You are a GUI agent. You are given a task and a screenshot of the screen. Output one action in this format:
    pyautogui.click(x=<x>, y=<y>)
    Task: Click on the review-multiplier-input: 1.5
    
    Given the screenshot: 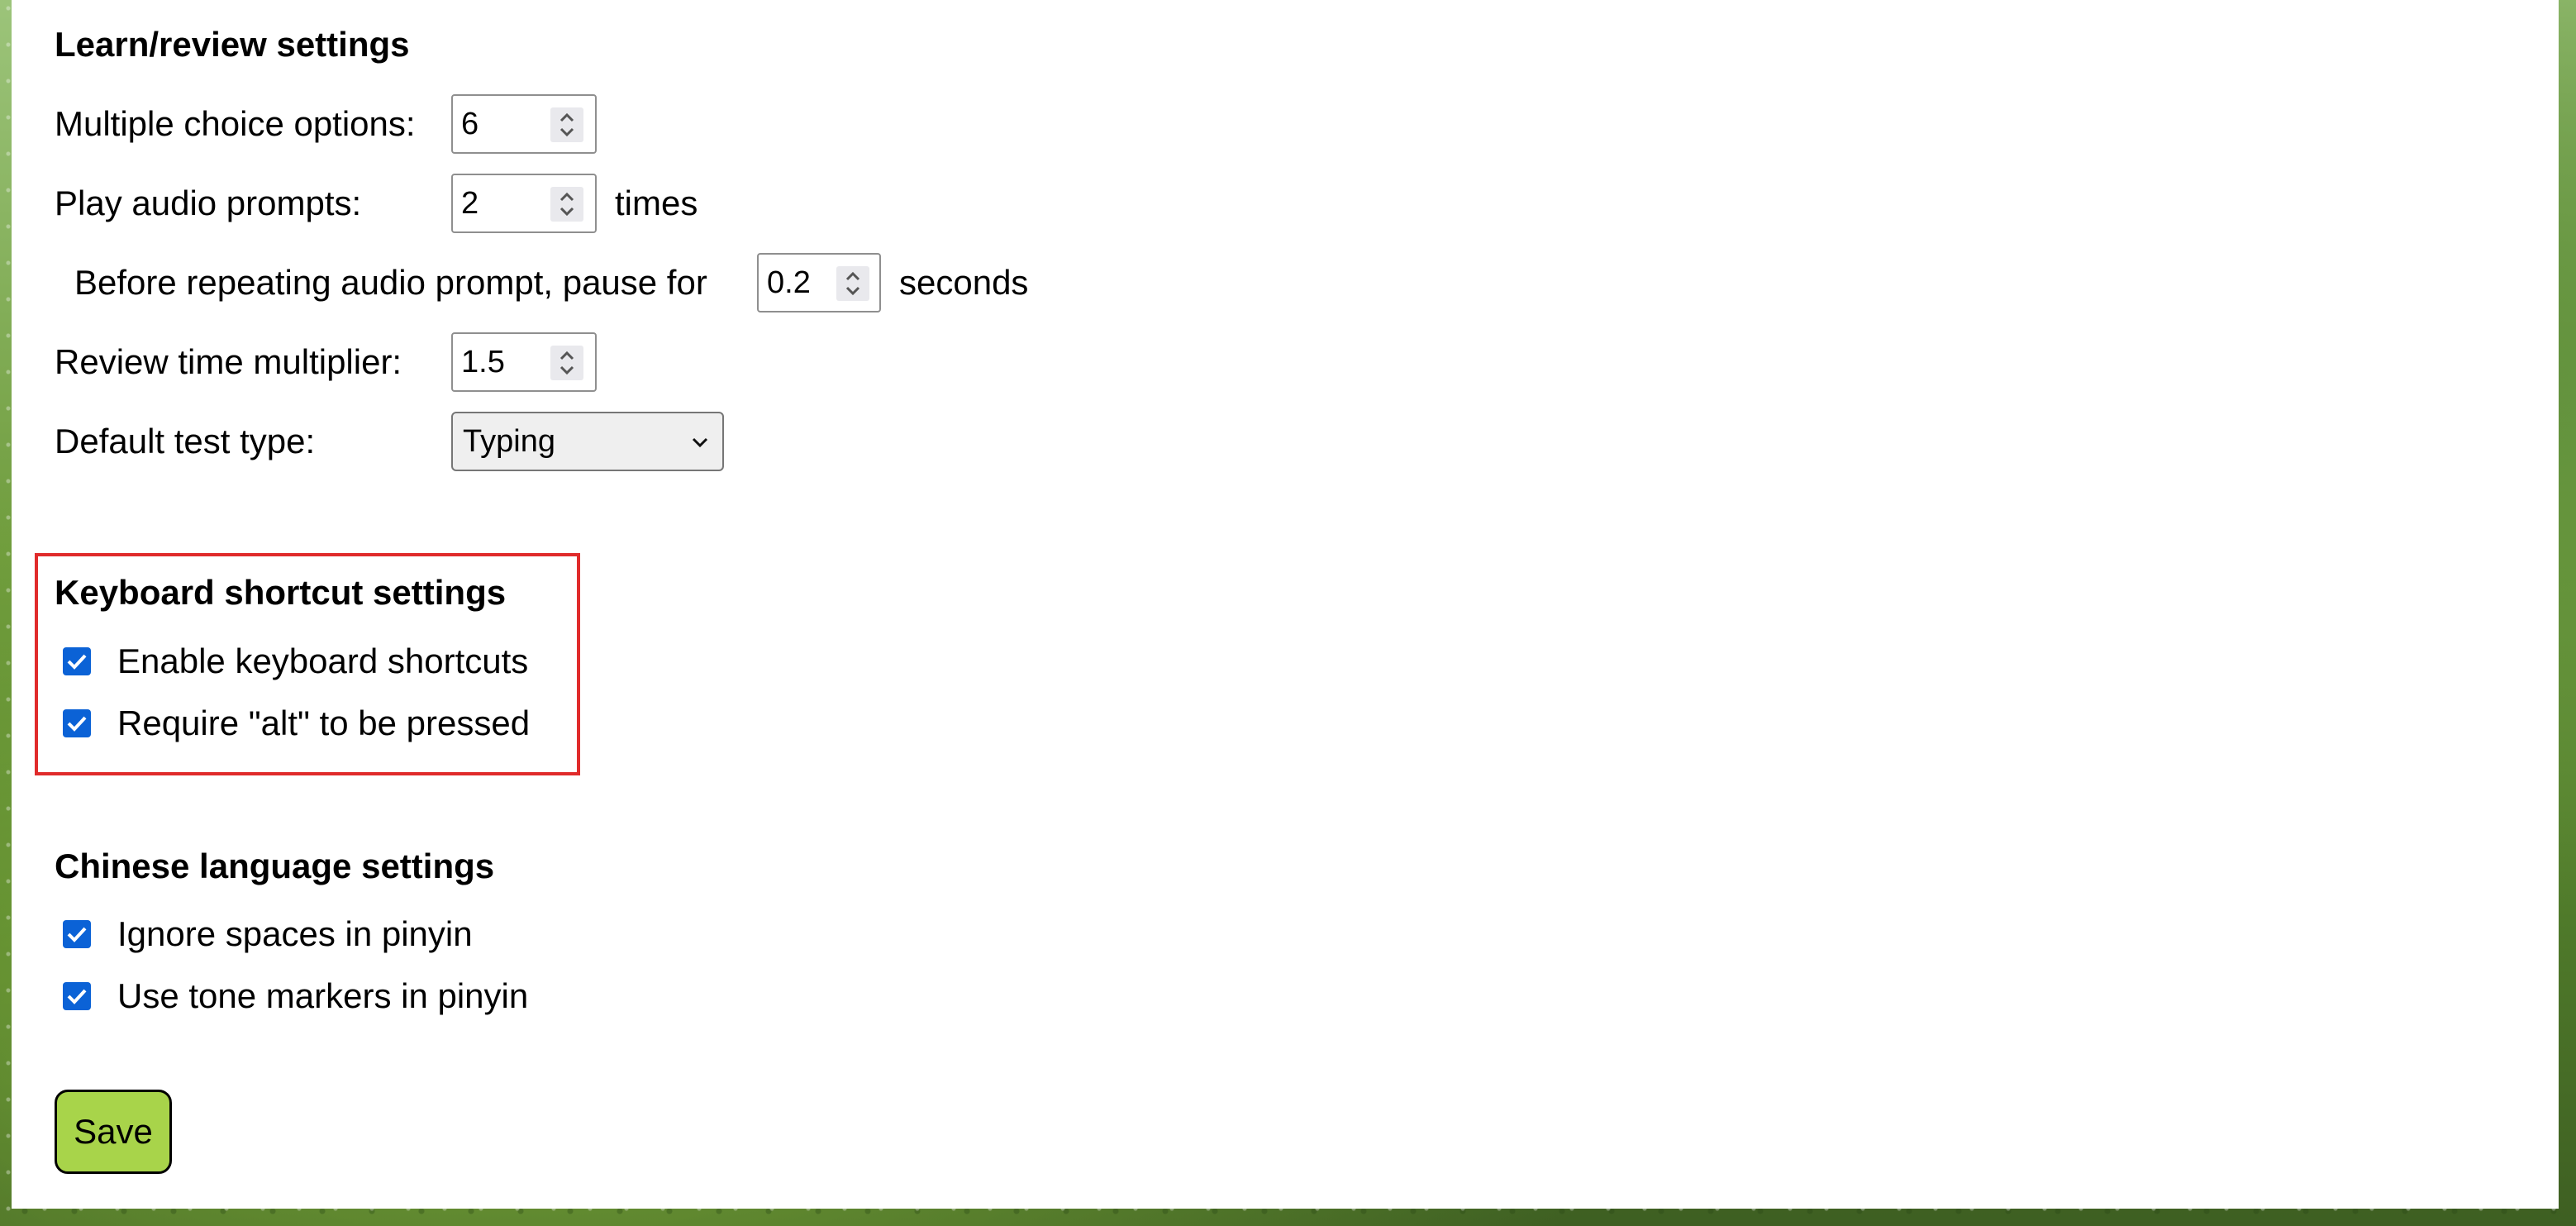 What is the action you would take?
    pyautogui.click(x=524, y=362)
    